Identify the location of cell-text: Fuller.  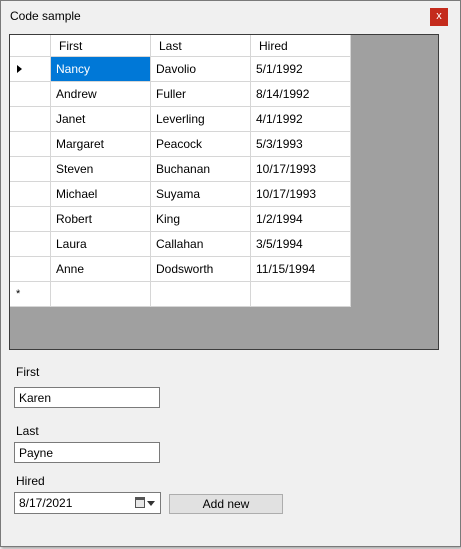
(171, 94).